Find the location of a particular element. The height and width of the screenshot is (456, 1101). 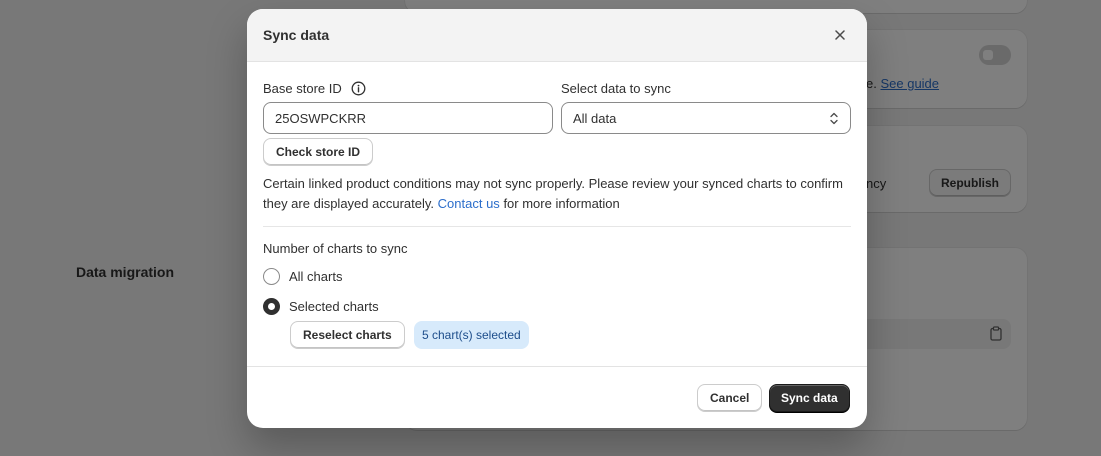

modal-header: Sync data is located at coordinates (557, 35).